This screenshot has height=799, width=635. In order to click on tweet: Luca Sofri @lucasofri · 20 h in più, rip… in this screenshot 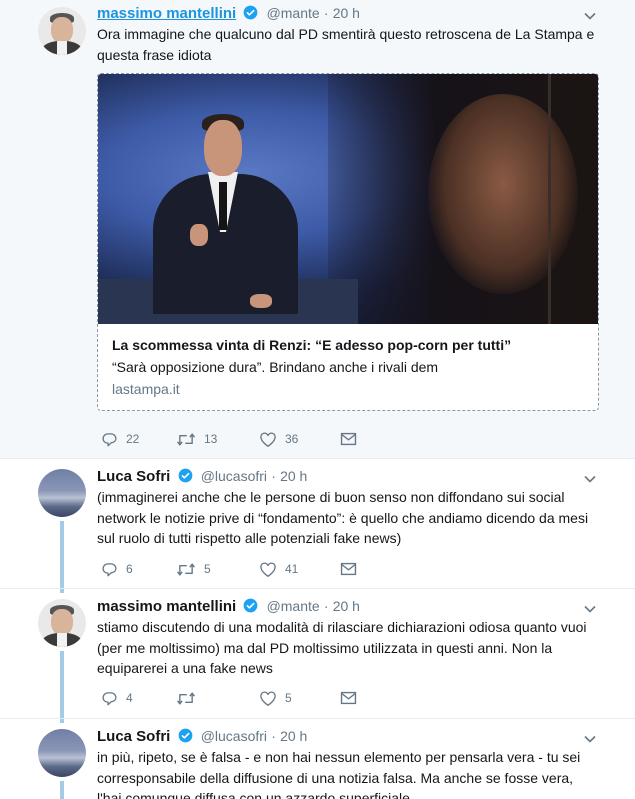, I will do `click(317, 759)`.